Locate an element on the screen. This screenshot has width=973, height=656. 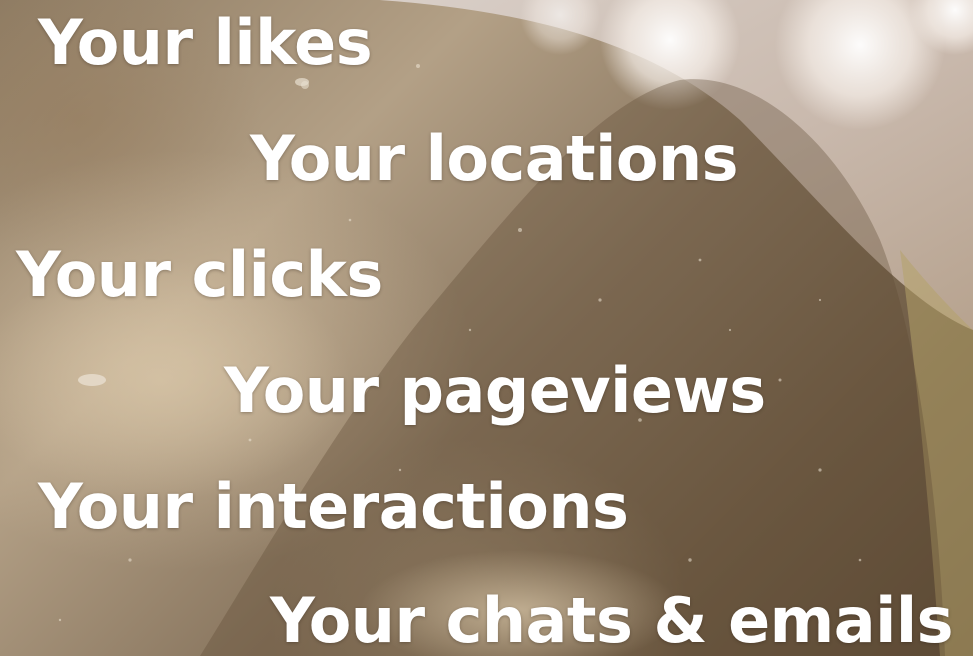
phrase-pageviews: Your pageviews is located at coordinates (495, 390).